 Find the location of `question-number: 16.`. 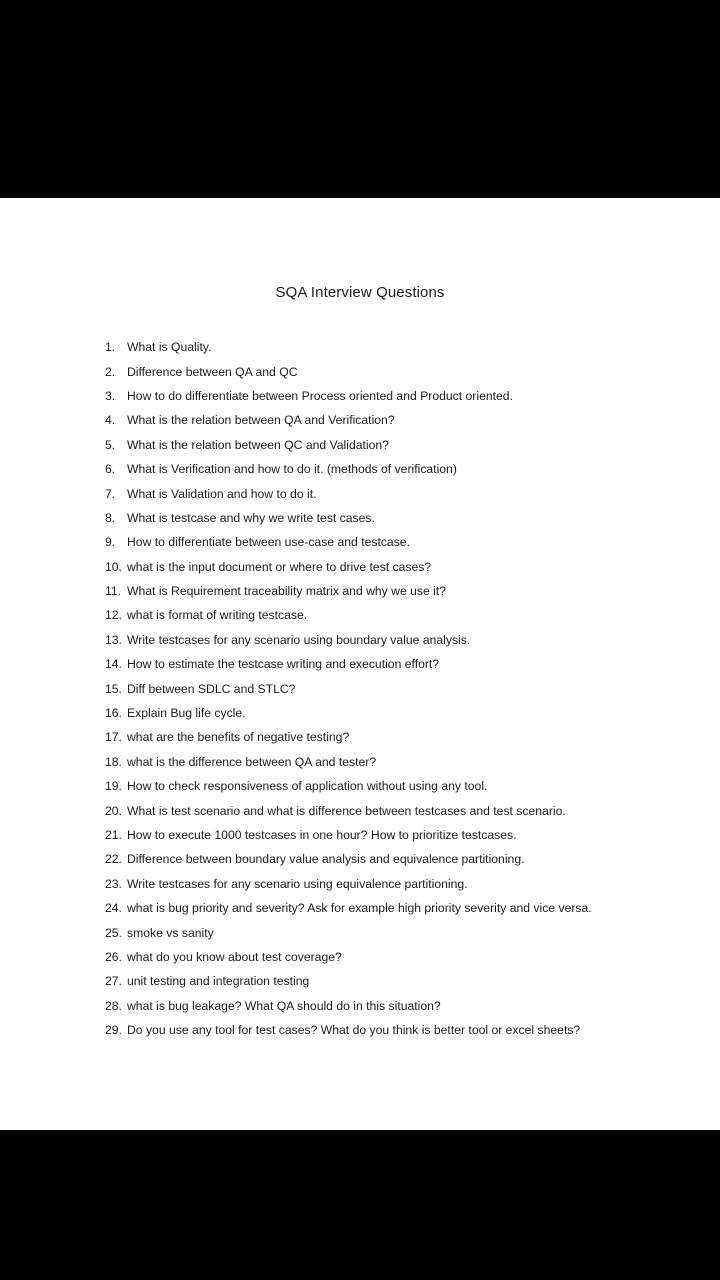

question-number: 16. is located at coordinates (113, 713).